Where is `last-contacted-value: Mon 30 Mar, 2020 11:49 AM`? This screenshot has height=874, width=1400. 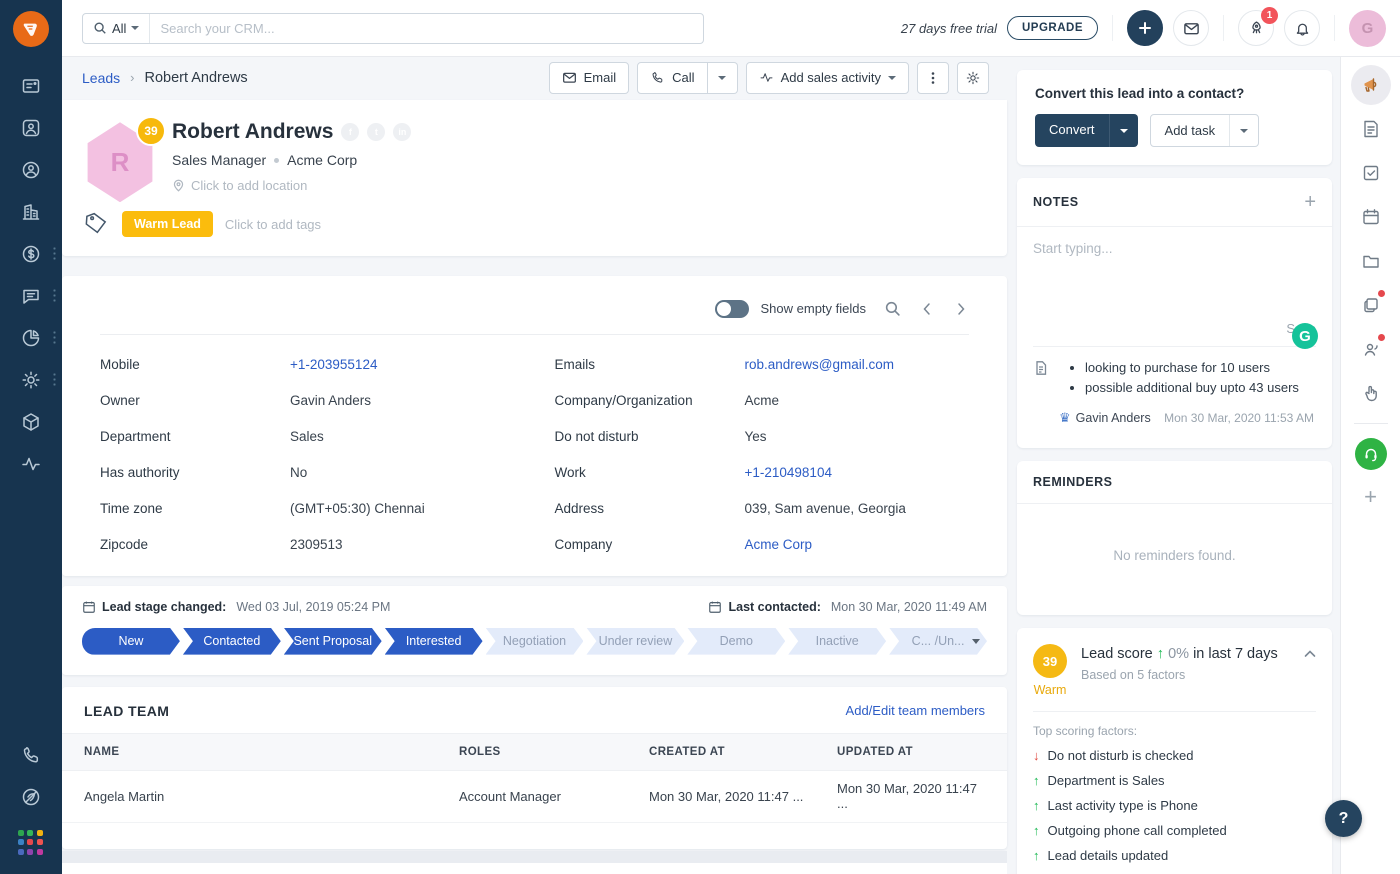 last-contacted-value: Mon 30 Mar, 2020 11:49 AM is located at coordinates (908, 606).